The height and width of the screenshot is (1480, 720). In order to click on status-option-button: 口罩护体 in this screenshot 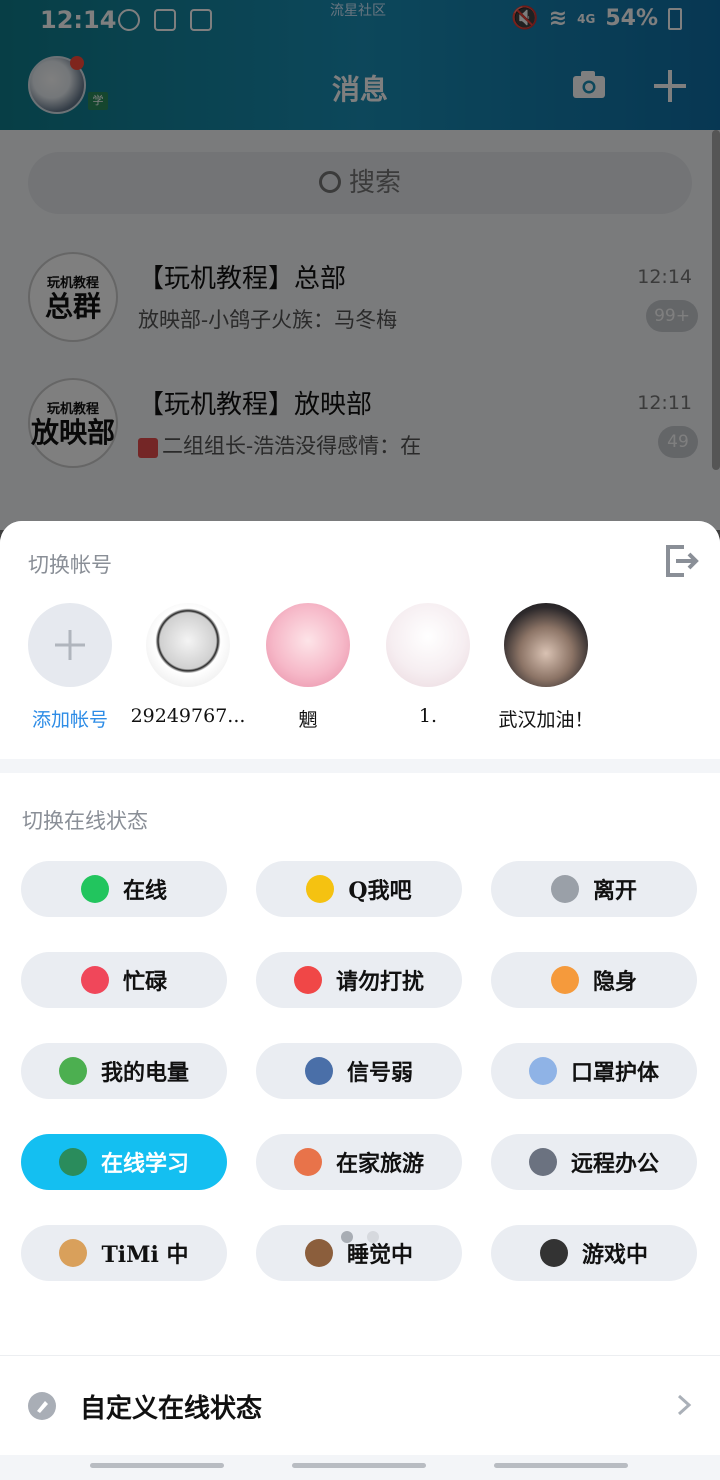, I will do `click(594, 1071)`.